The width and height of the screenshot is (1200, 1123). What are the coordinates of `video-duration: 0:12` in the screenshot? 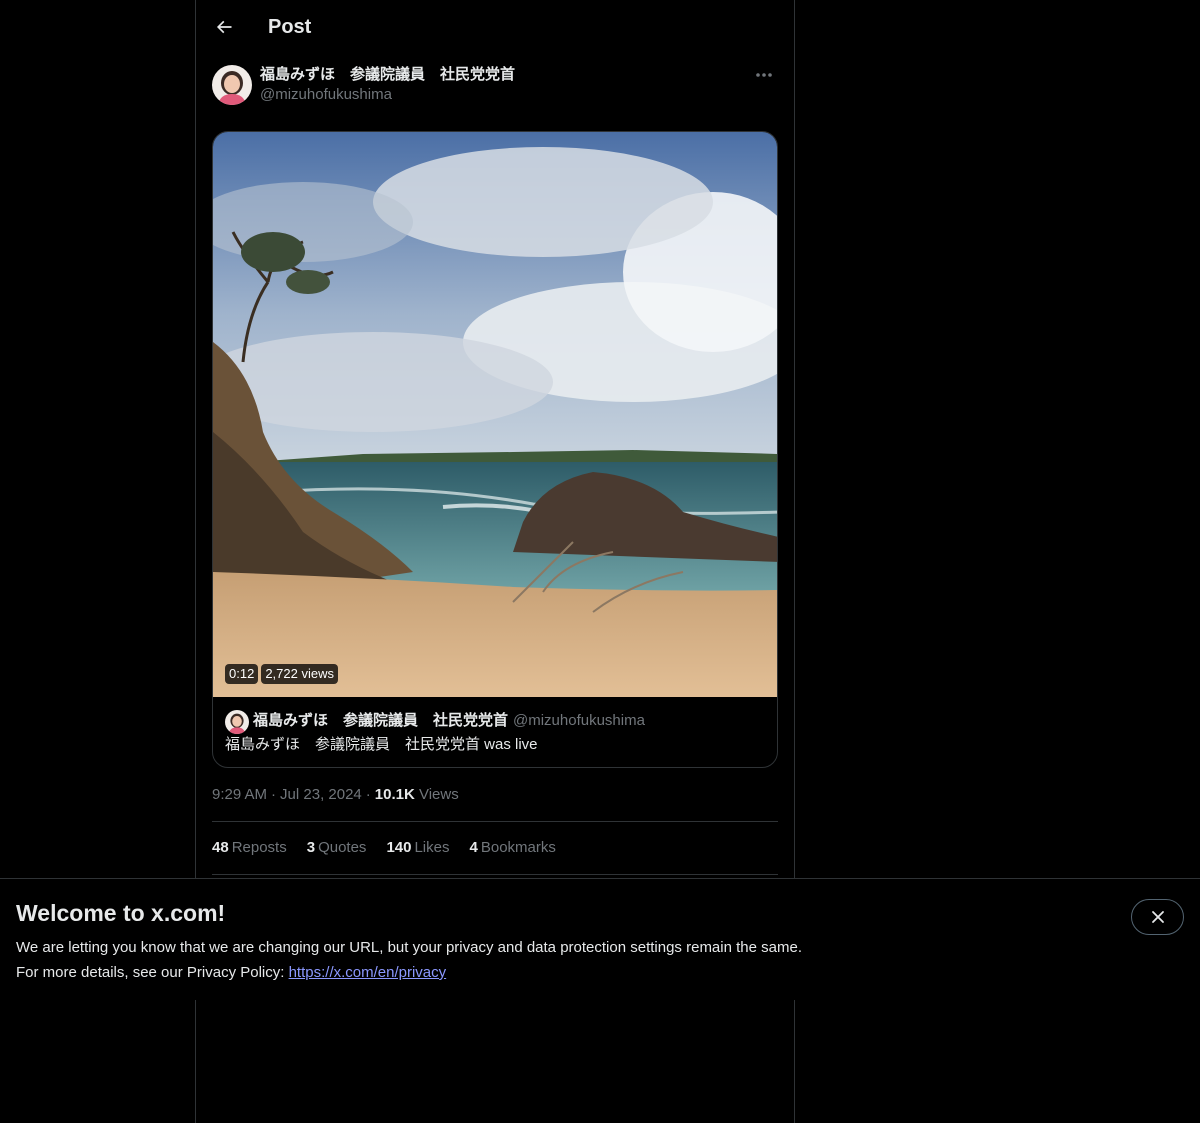 It's located at (242, 674).